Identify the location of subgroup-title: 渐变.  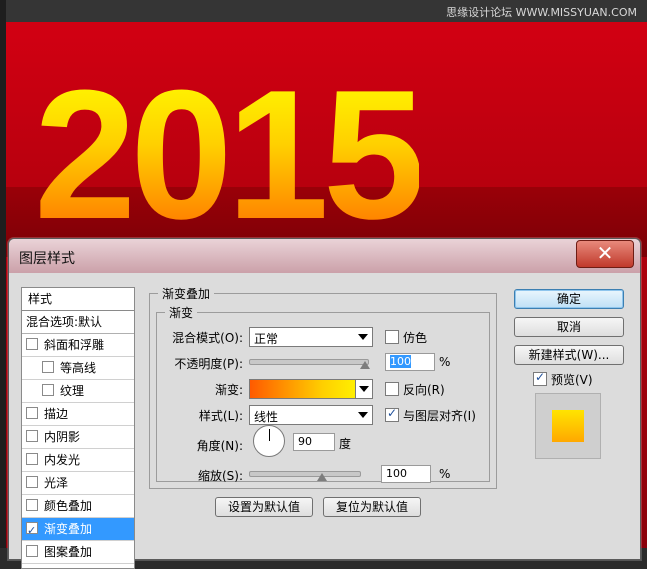
(181, 312).